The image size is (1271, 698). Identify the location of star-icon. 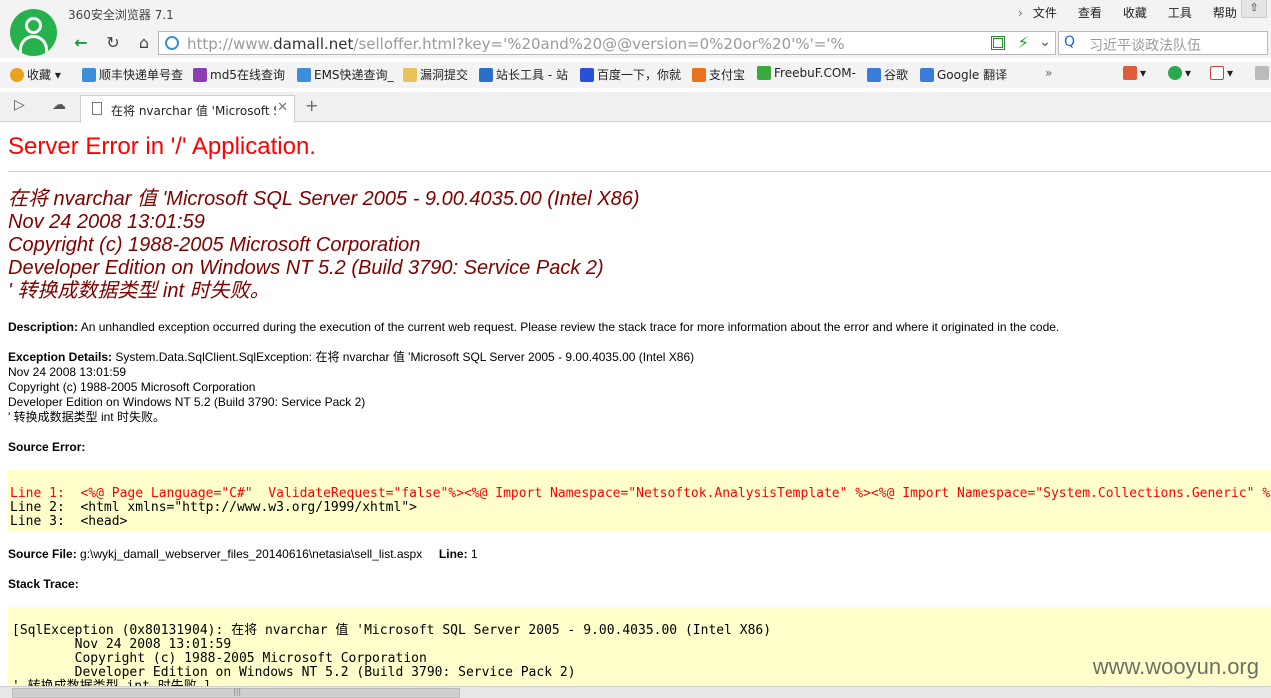
(17, 75).